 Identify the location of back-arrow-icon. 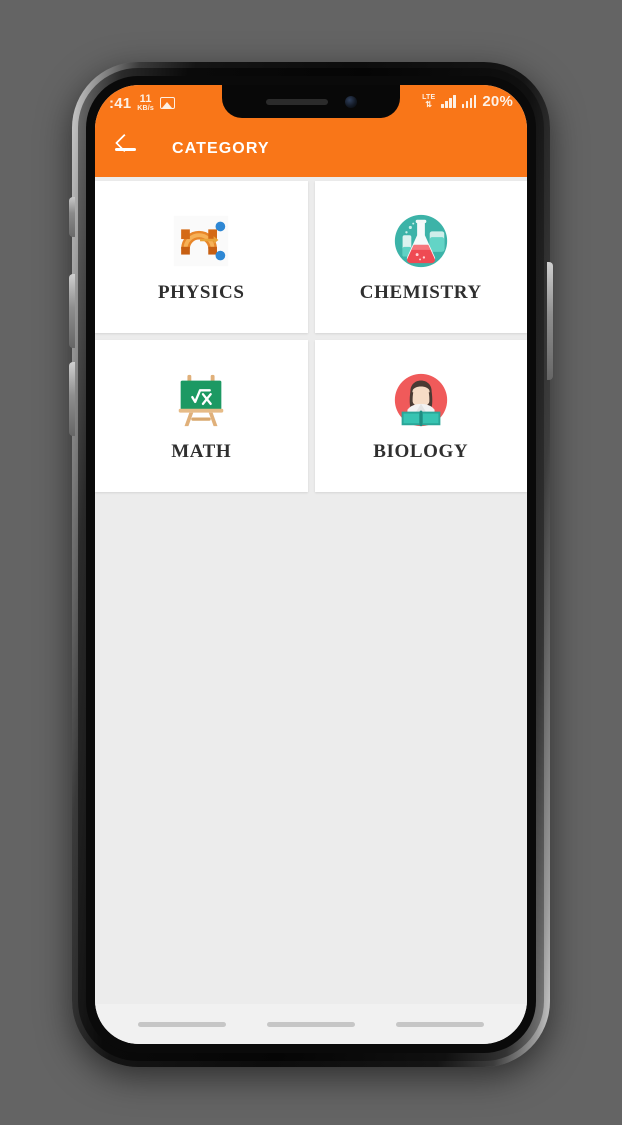
(126, 149).